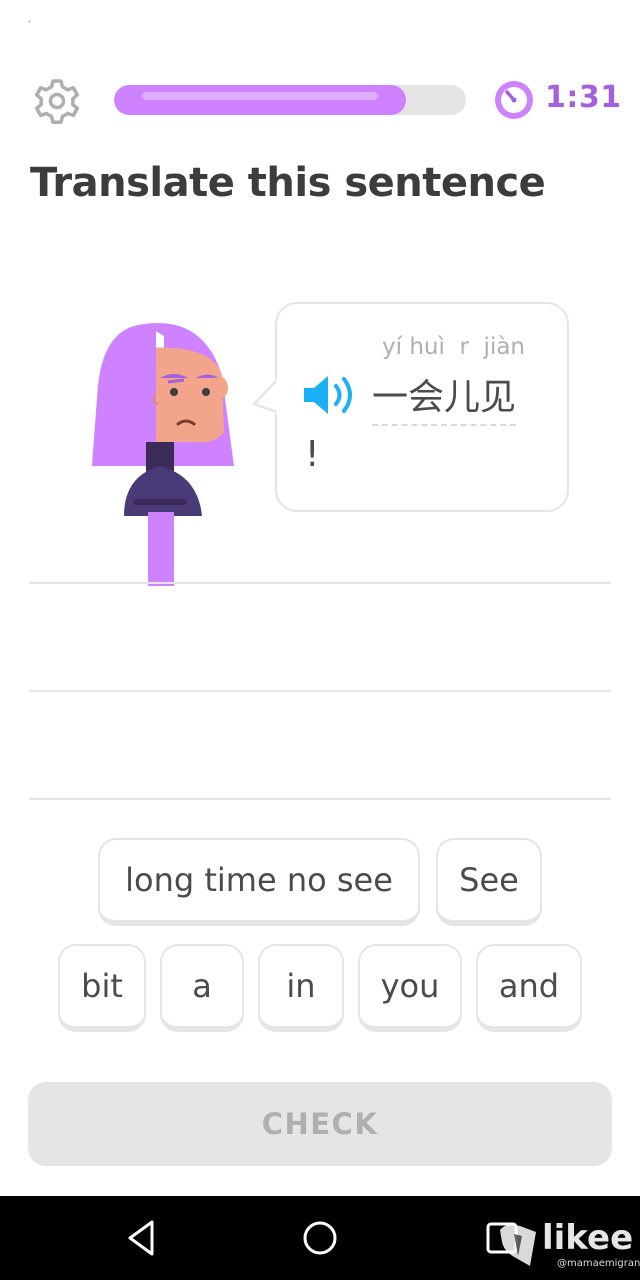 Image resolution: width=640 pixels, height=1280 pixels. I want to click on speech-bubble-tail, so click(267, 396).